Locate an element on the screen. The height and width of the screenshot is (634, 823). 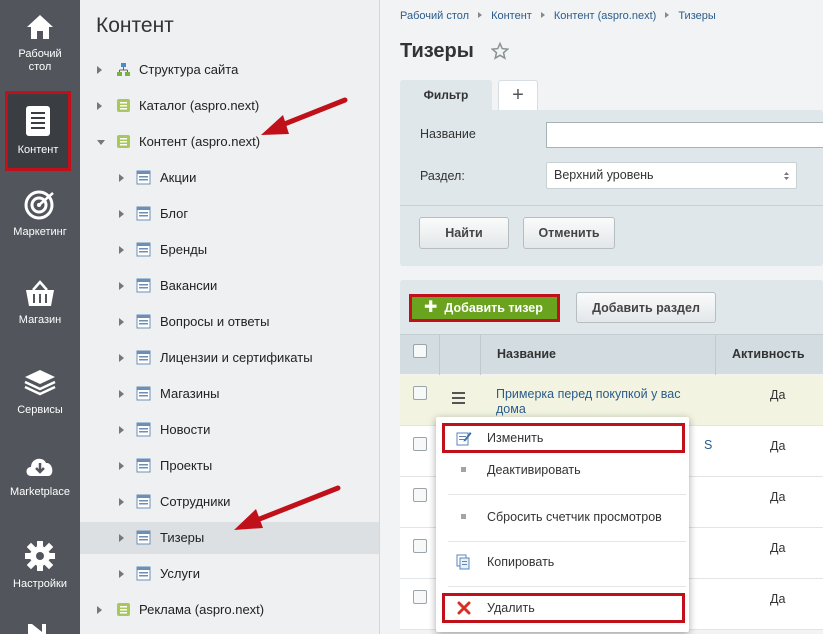
tree-item-label: Услуги is located at coordinates (180, 573).